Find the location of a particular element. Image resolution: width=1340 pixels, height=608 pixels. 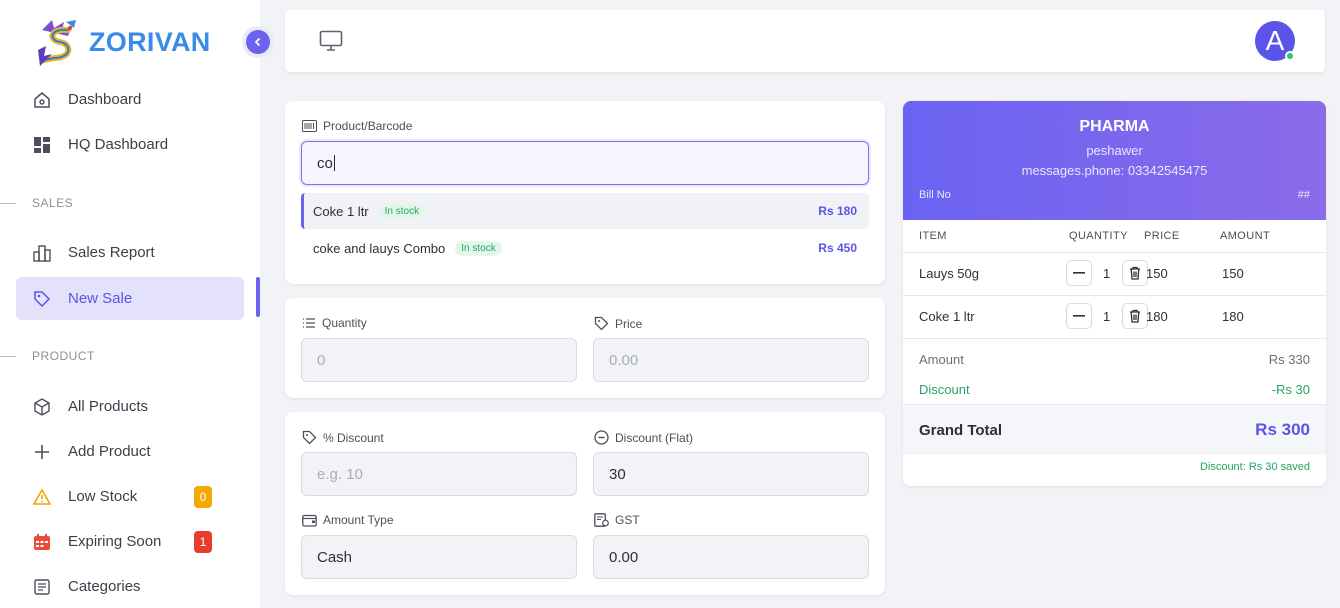

home-icon is located at coordinates (42, 100).